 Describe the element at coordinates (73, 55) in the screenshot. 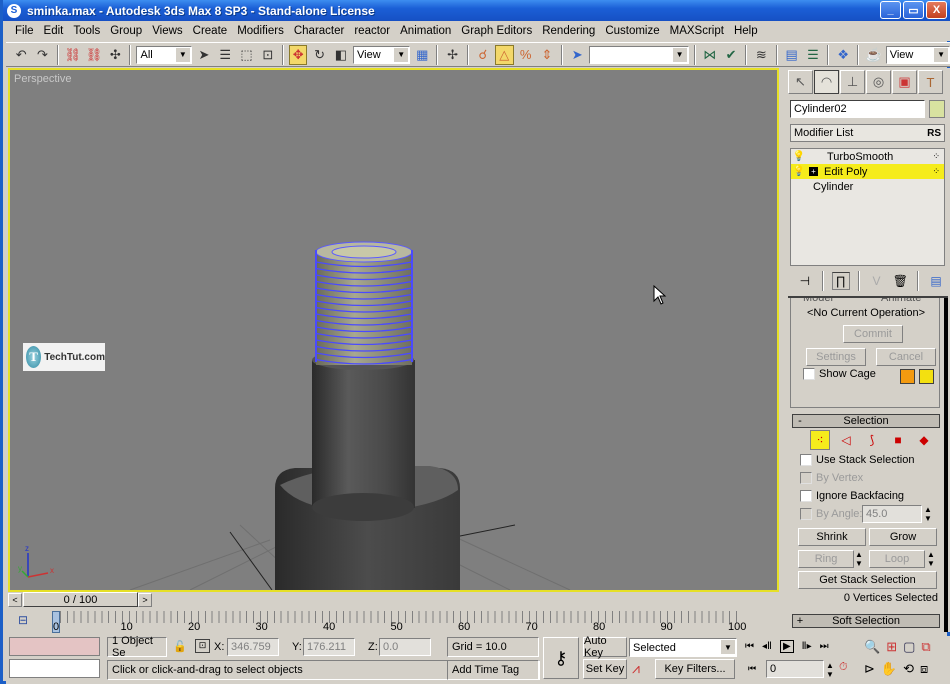

I see `select-and-link-icon: ⛓` at that location.